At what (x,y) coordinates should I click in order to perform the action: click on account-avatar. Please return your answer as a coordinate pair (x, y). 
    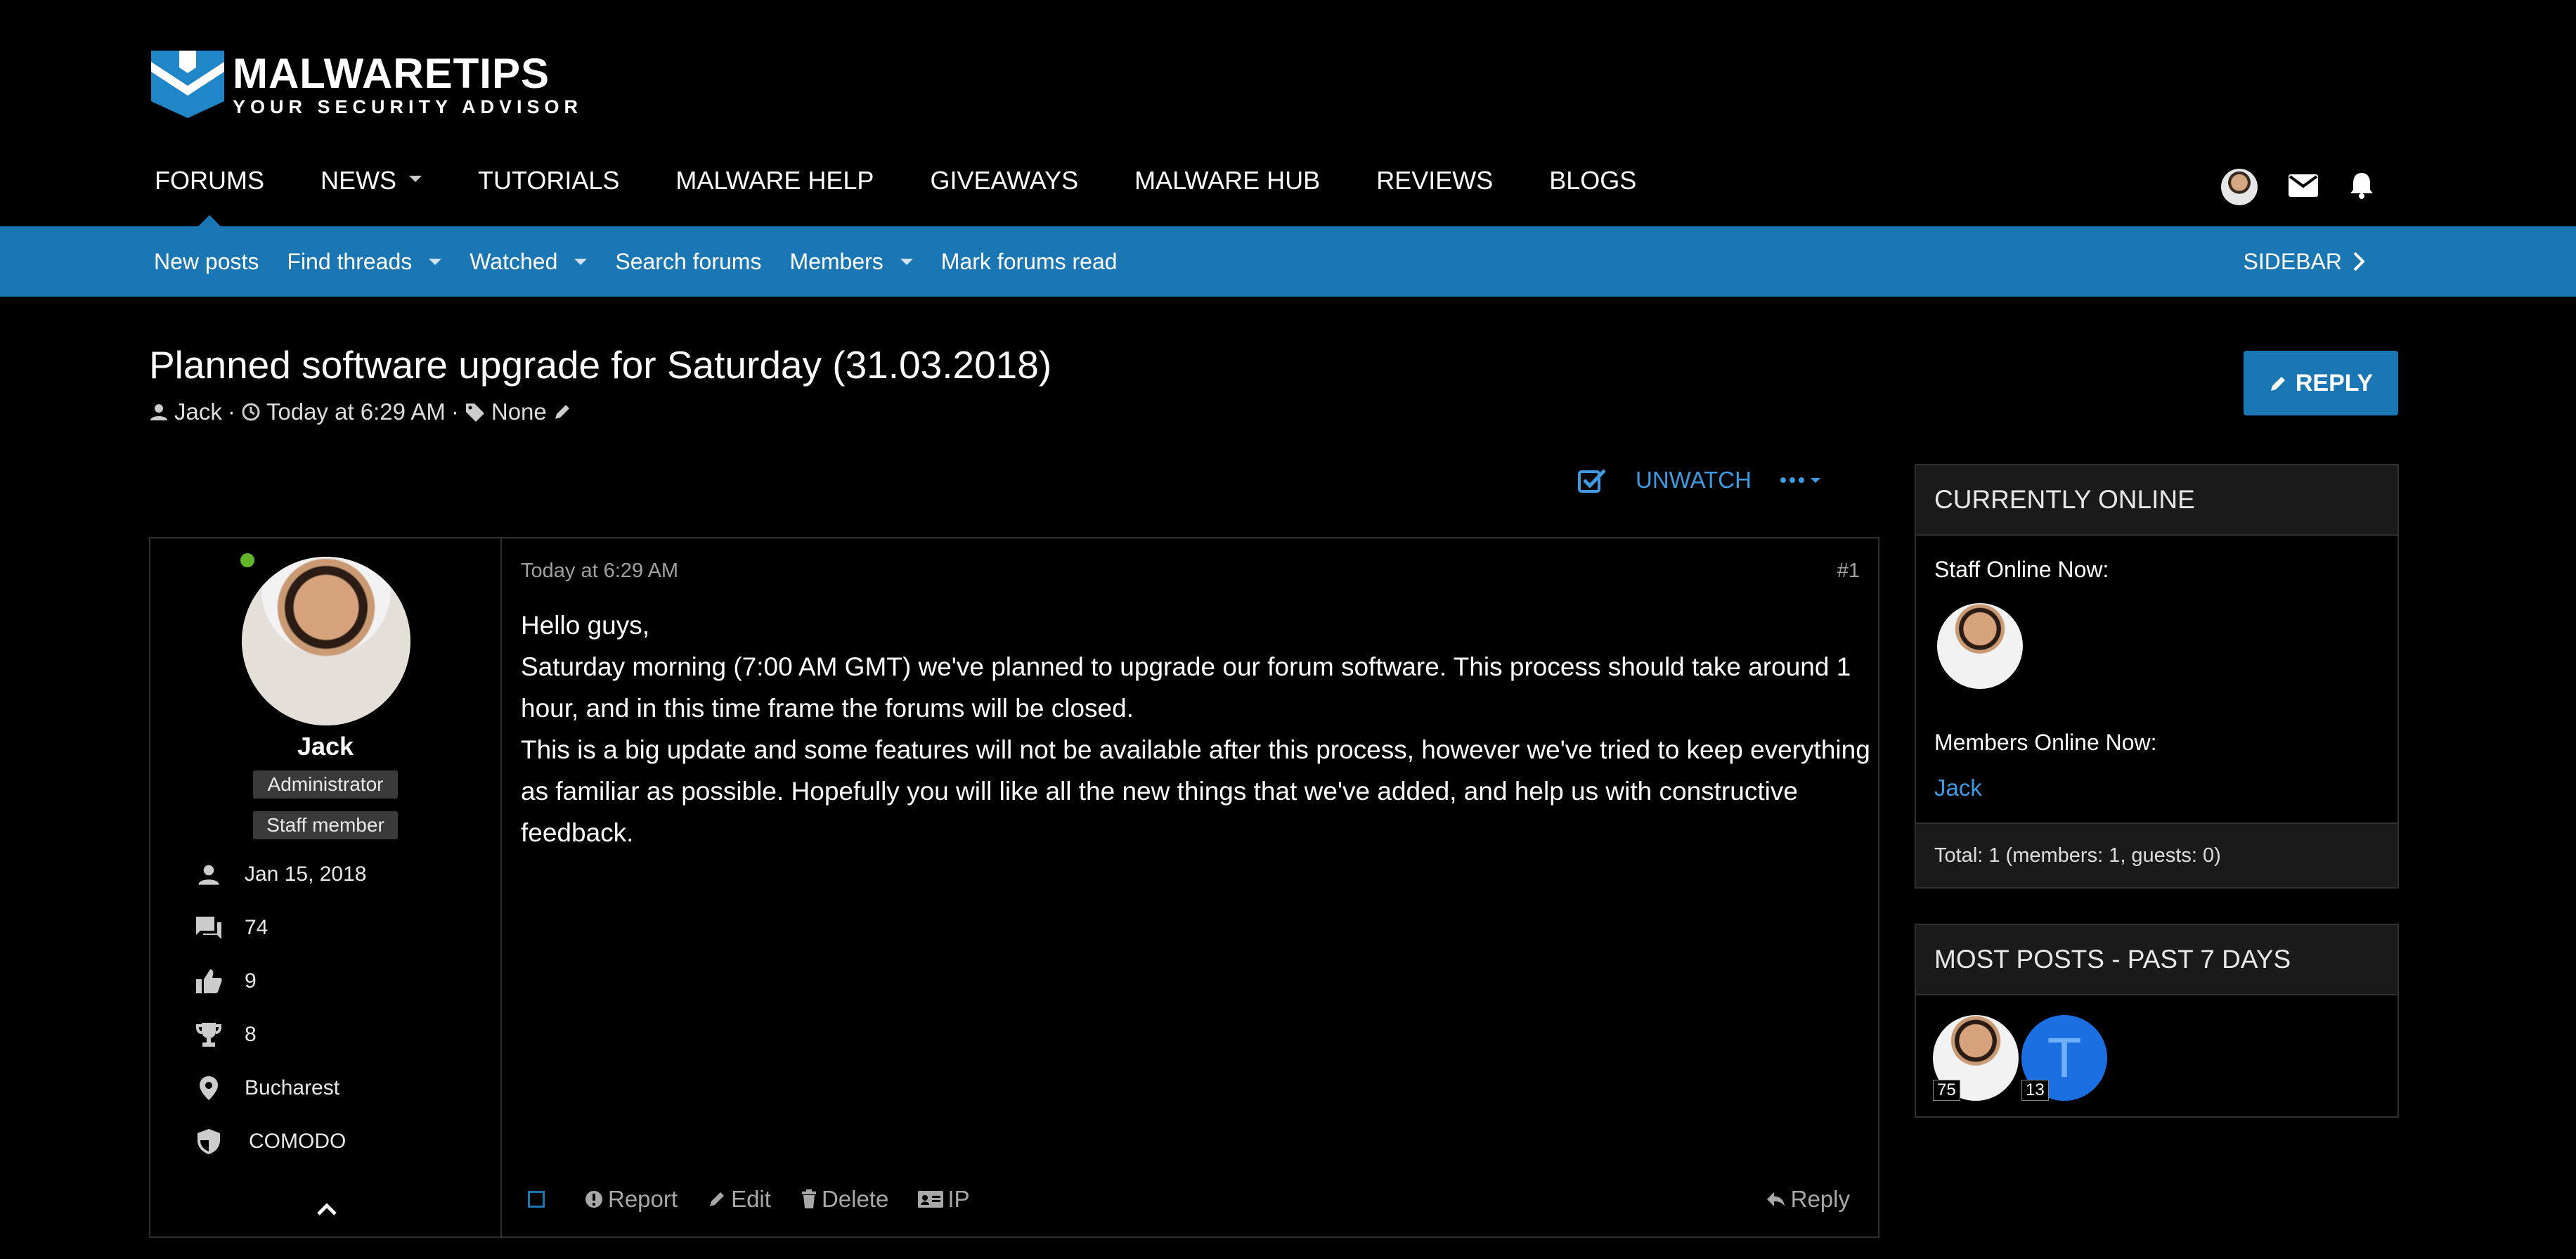
    Looking at the image, I should click on (2240, 187).